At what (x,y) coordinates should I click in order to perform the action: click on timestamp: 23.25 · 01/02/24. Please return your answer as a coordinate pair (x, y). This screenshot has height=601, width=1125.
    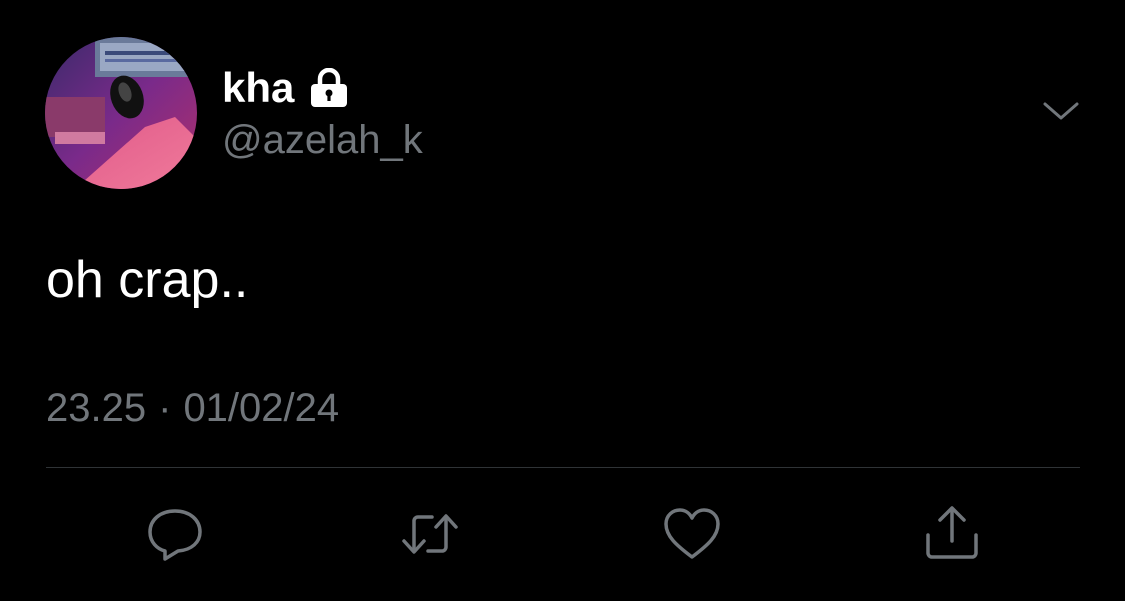
    Looking at the image, I should click on (192, 408).